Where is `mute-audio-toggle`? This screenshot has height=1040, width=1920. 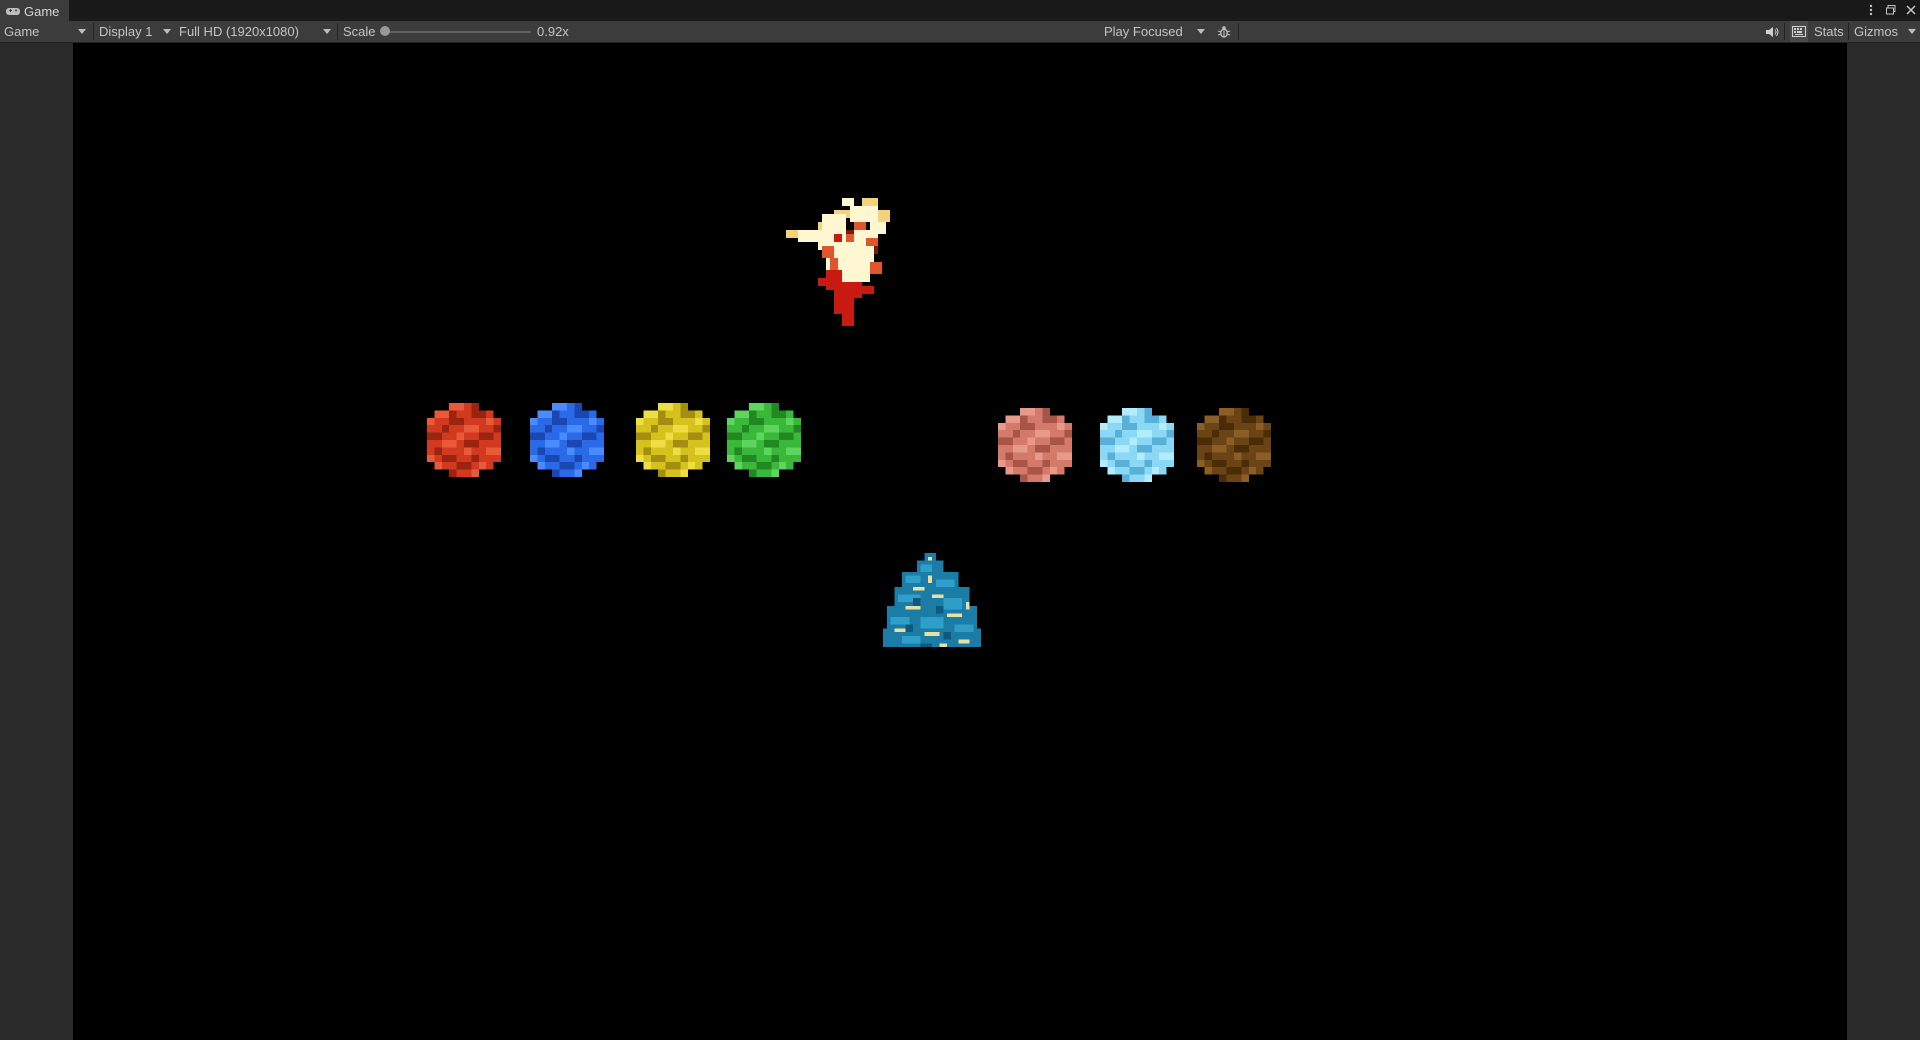 mute-audio-toggle is located at coordinates (1772, 31).